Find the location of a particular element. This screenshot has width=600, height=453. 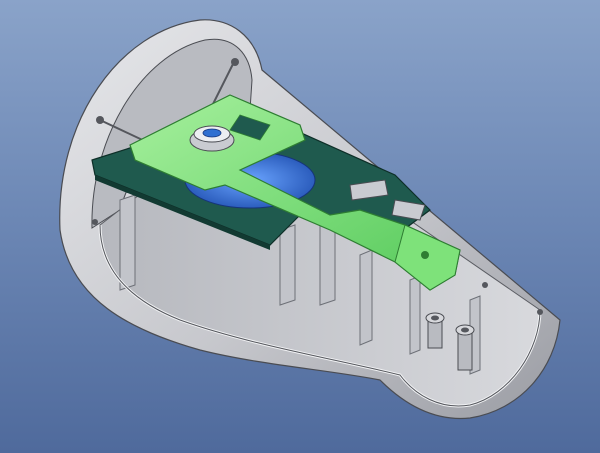

bracket-tip-hole is located at coordinates (425, 255).